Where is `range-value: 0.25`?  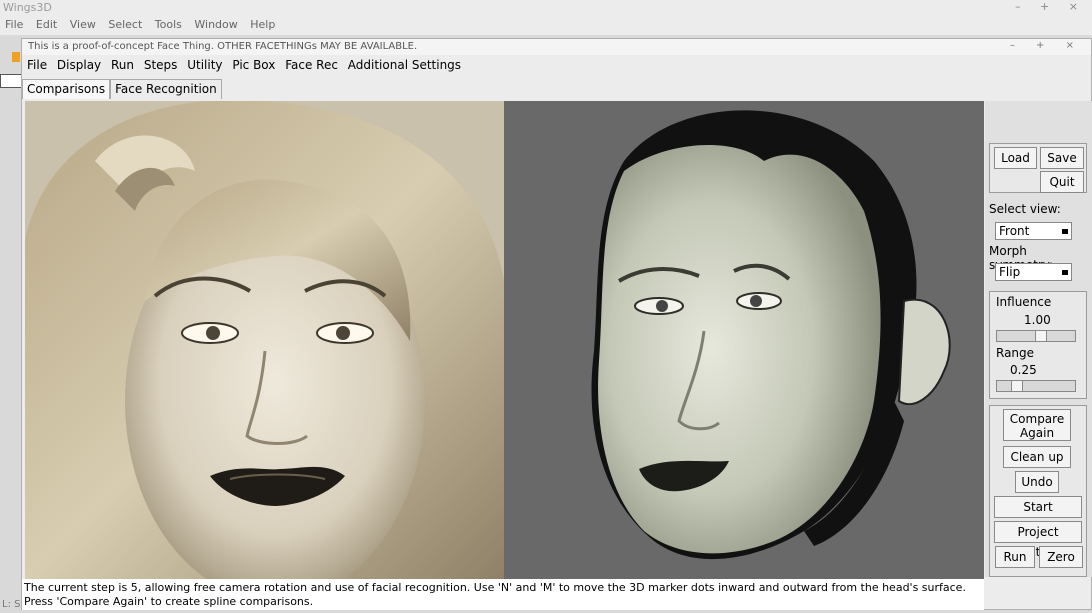
range-value: 0.25 is located at coordinates (1023, 370).